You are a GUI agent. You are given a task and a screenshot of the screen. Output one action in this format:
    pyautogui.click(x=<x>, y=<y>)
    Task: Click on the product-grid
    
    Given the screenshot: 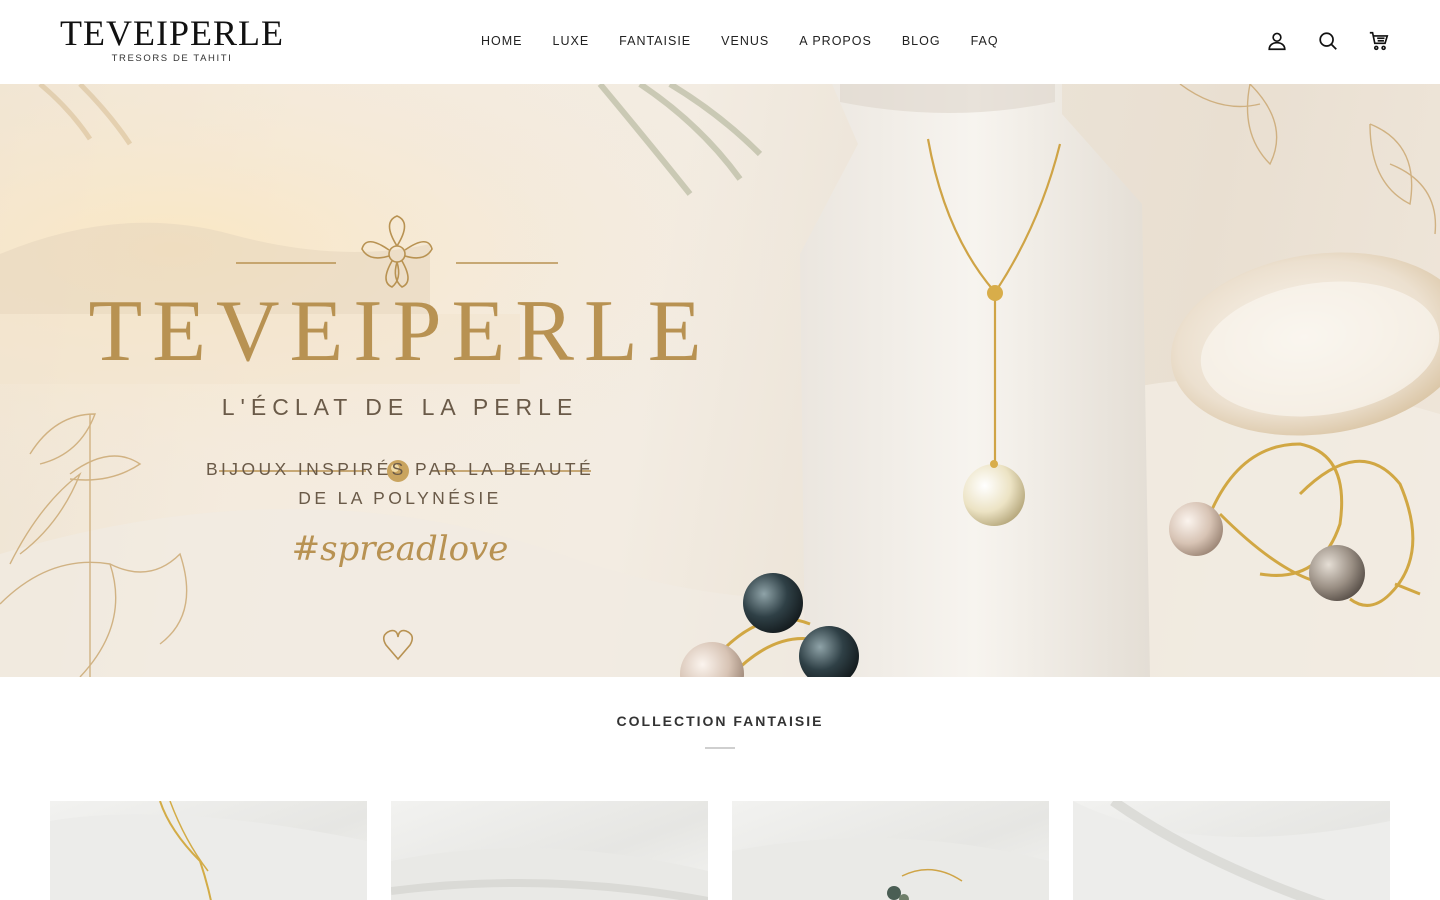 What is the action you would take?
    pyautogui.click(x=720, y=850)
    